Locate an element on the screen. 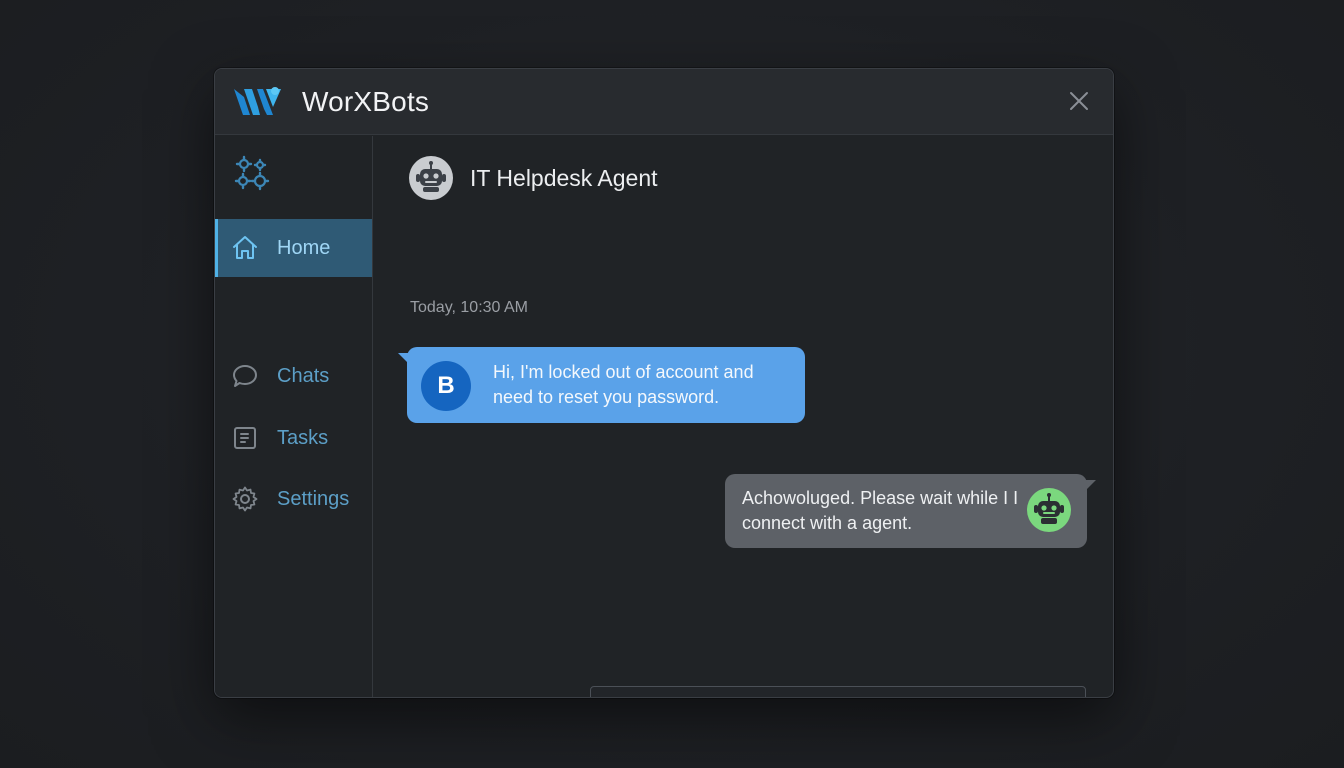 The image size is (1344, 768). agent-name: IT Helpdesk Agent is located at coordinates (564, 178).